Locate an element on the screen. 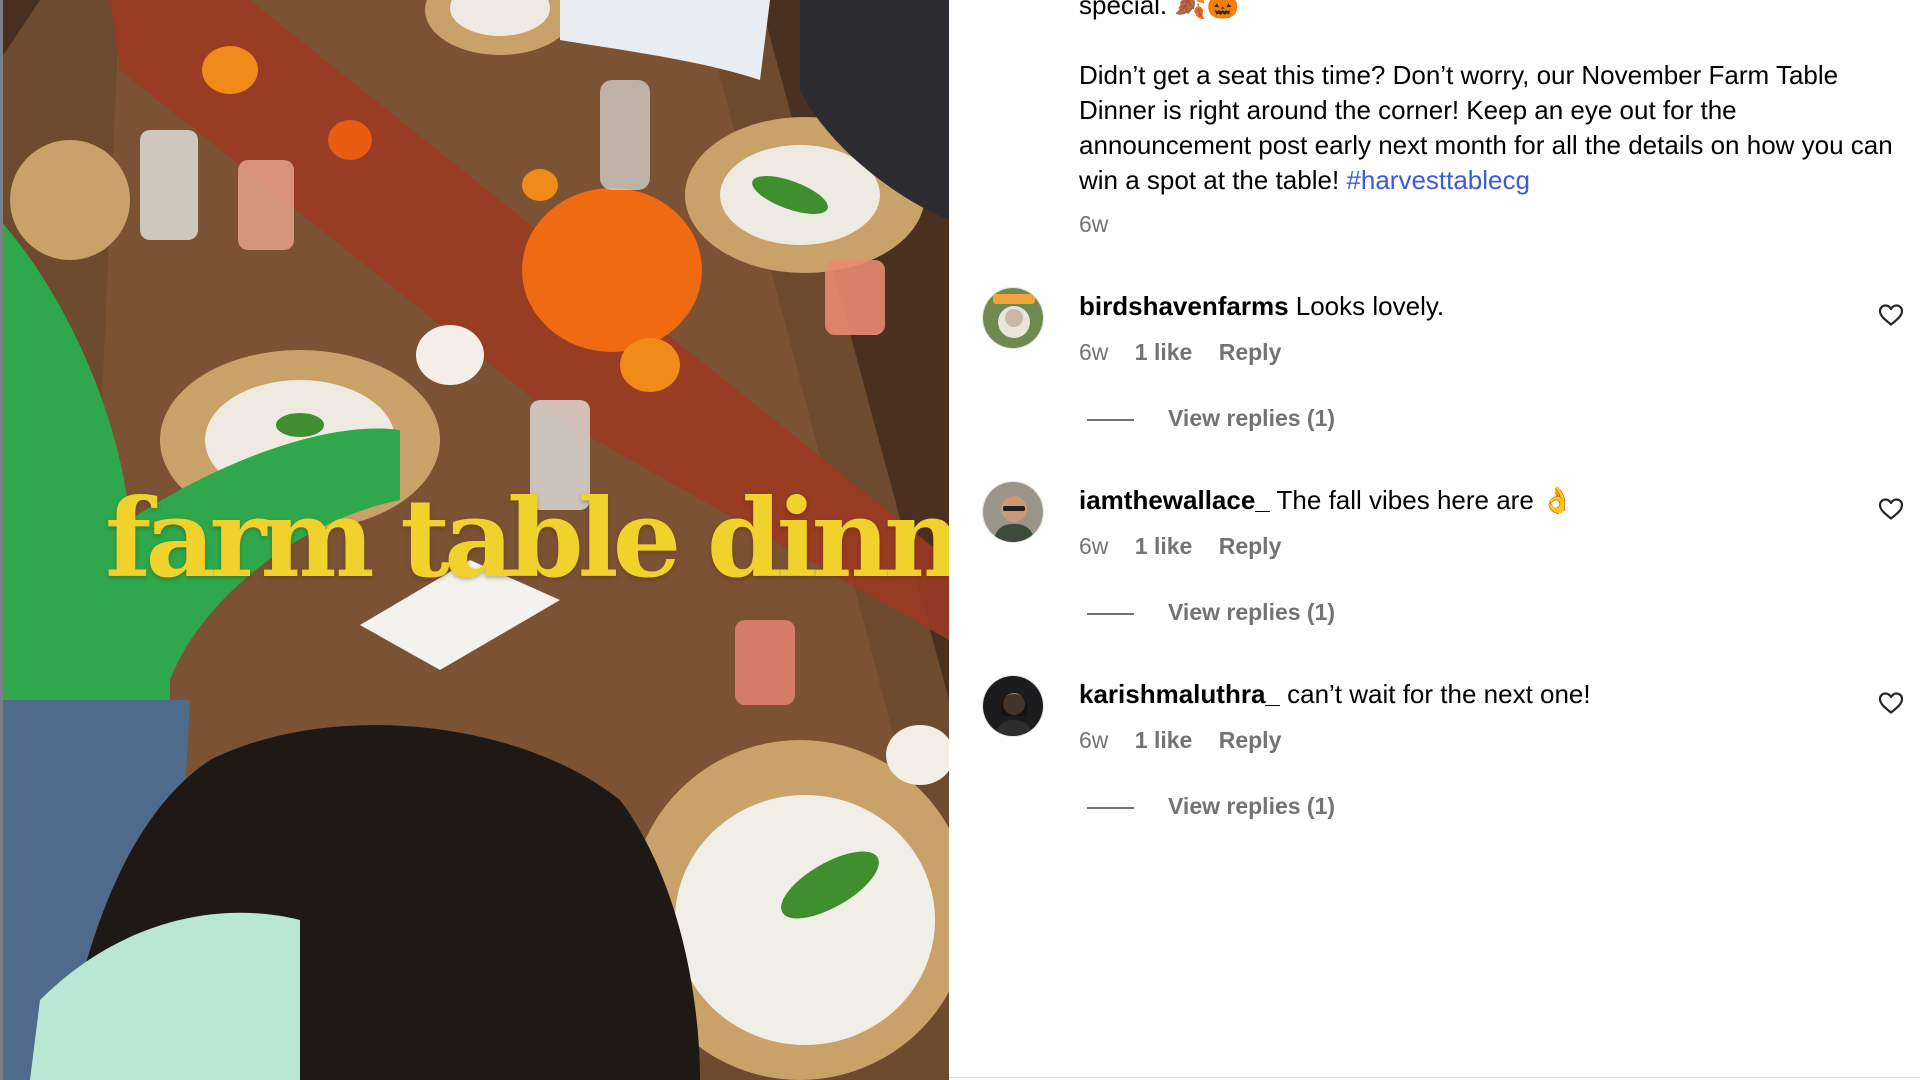 The height and width of the screenshot is (1080, 1920). comment-username: karishmaluthra_ is located at coordinates (1179, 694).